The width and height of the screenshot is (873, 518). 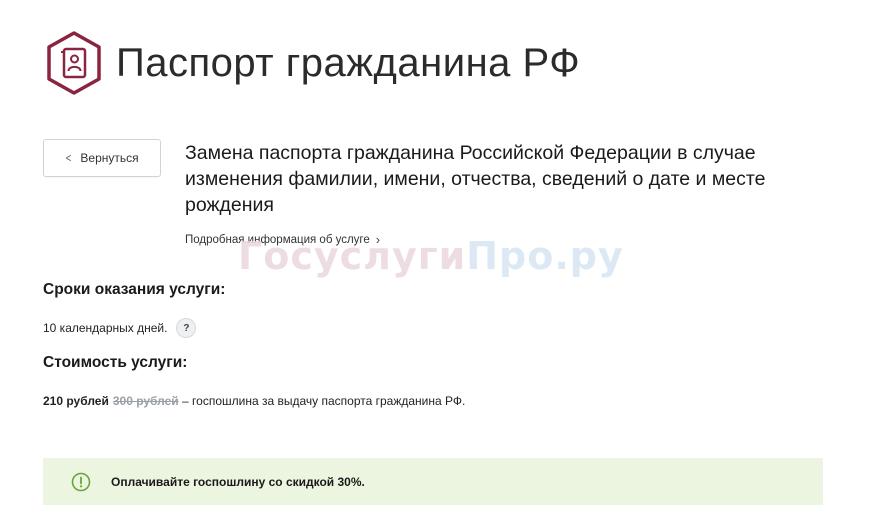 I want to click on info-icon, so click(x=81, y=481).